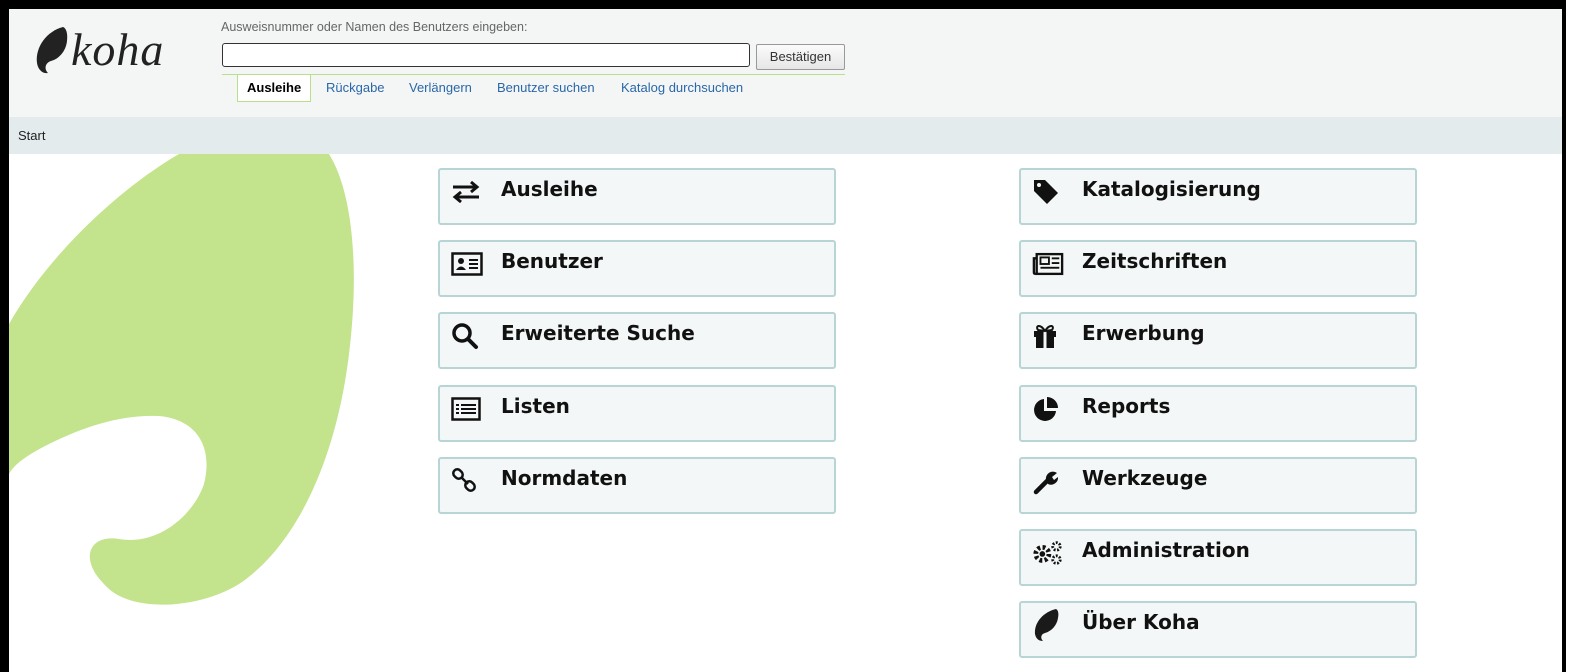 The image size is (1570, 672). I want to click on link-chain-icon, so click(467, 481).